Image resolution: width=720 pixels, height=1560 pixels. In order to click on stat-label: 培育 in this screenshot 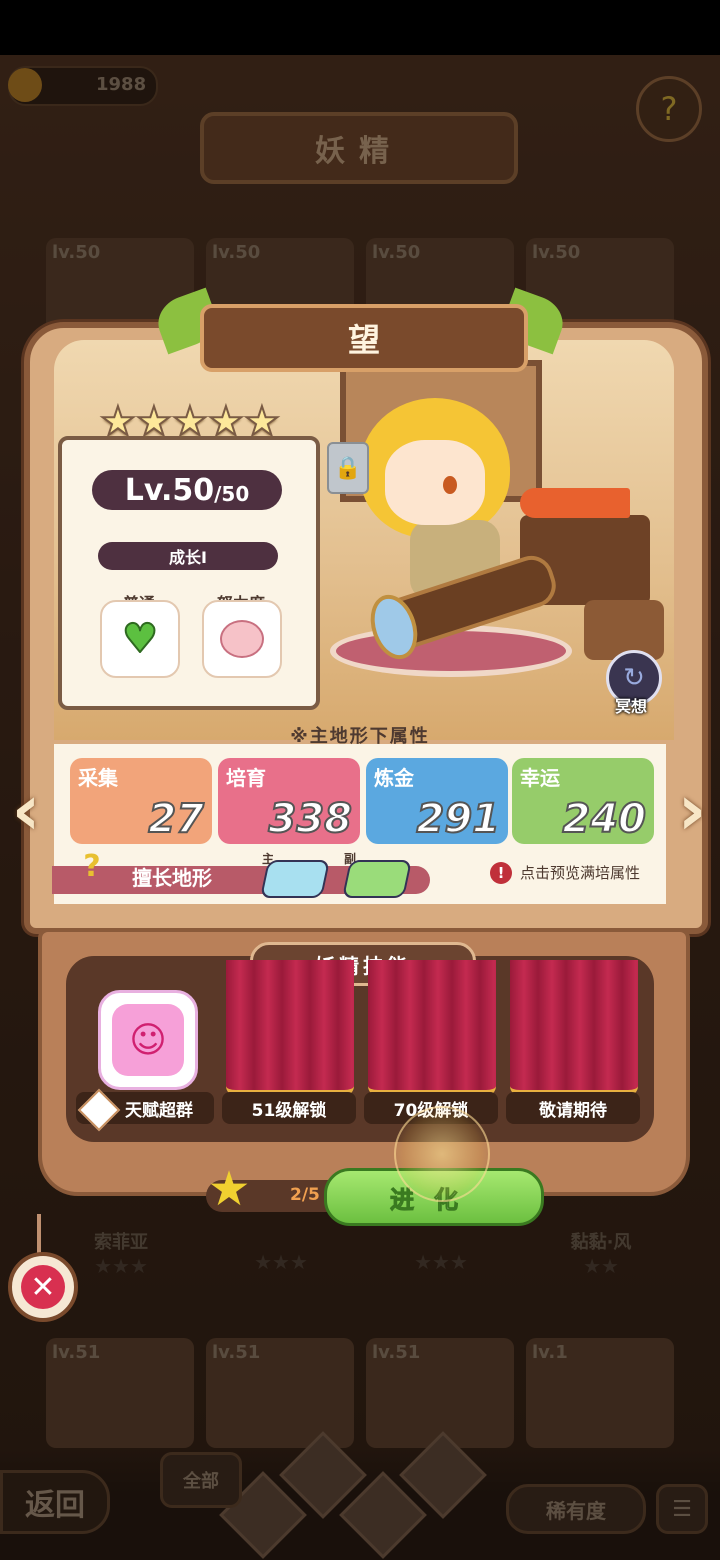, I will do `click(246, 778)`.